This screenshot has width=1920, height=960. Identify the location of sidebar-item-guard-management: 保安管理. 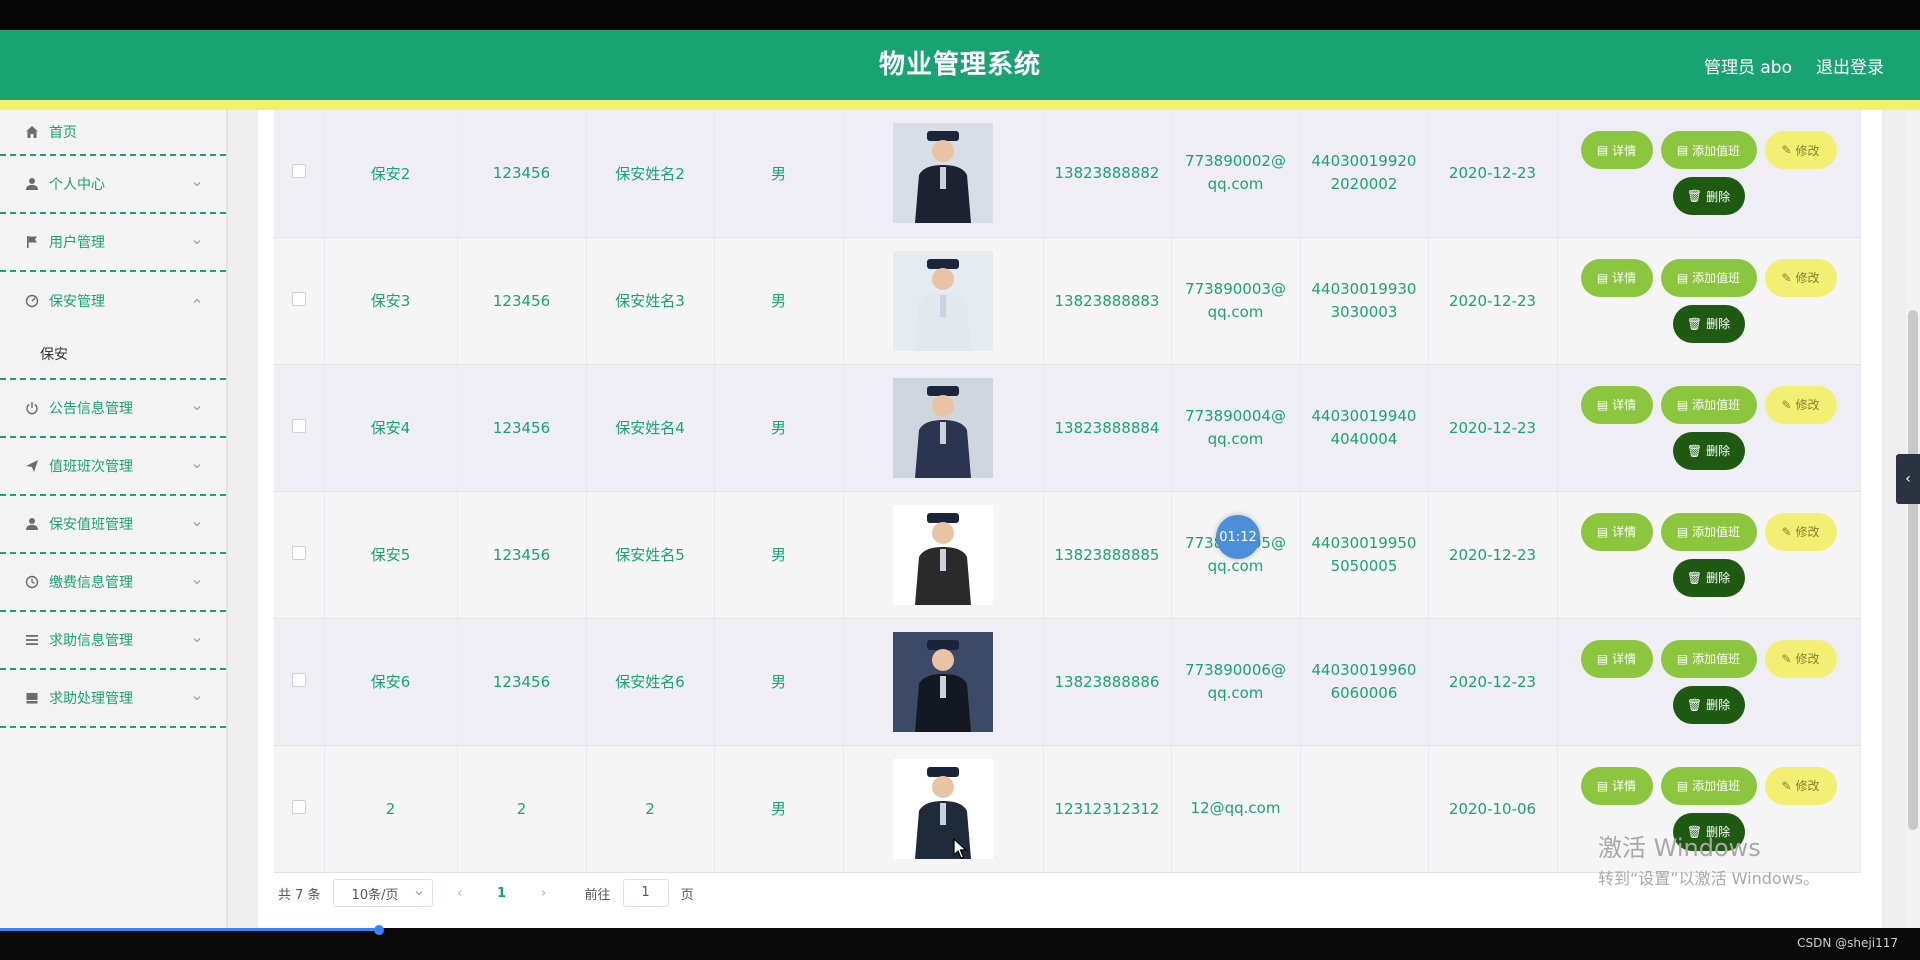
(113, 301).